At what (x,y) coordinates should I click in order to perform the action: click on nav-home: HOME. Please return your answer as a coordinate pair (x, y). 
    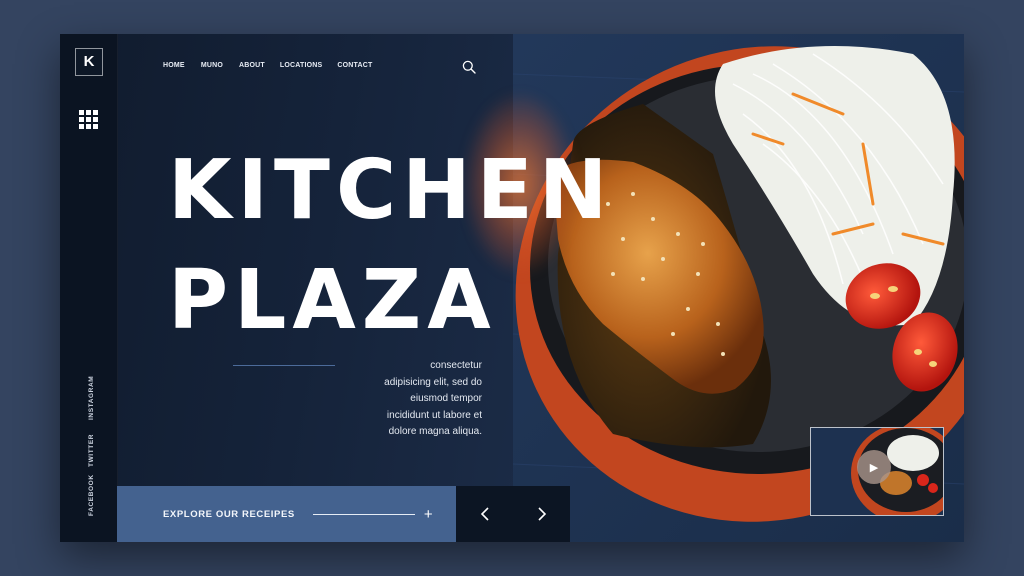
    Looking at the image, I should click on (174, 65).